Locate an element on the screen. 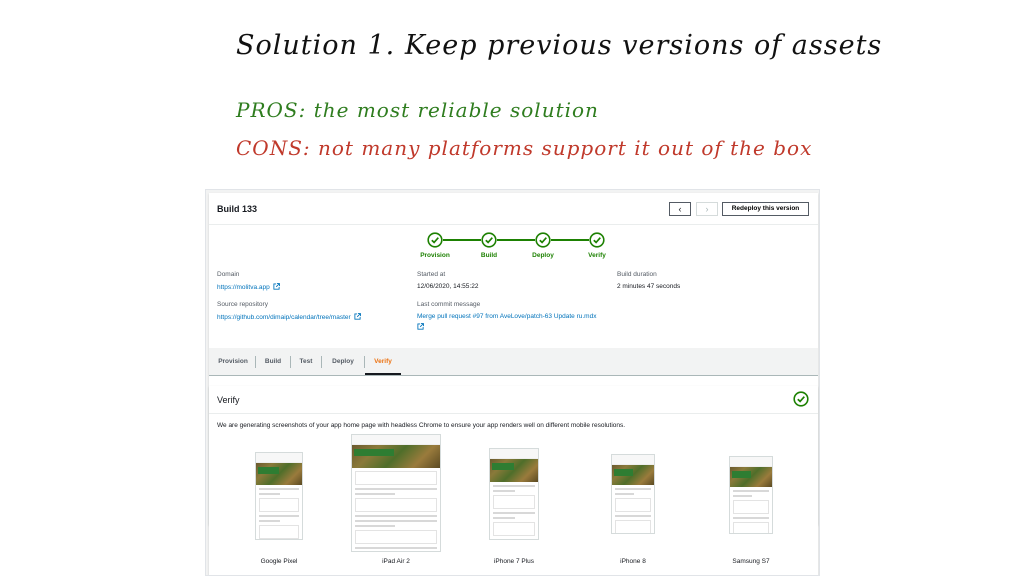  next-build-button: › is located at coordinates (707, 209).